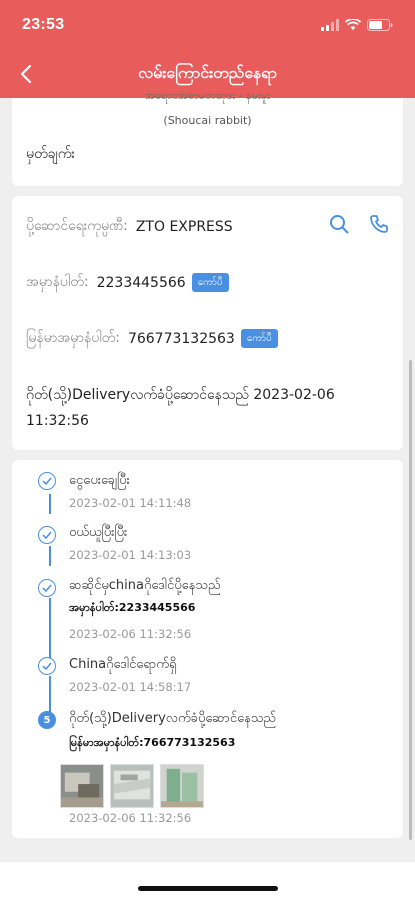  What do you see at coordinates (353, 24) in the screenshot?
I see `wifi-icon` at bounding box center [353, 24].